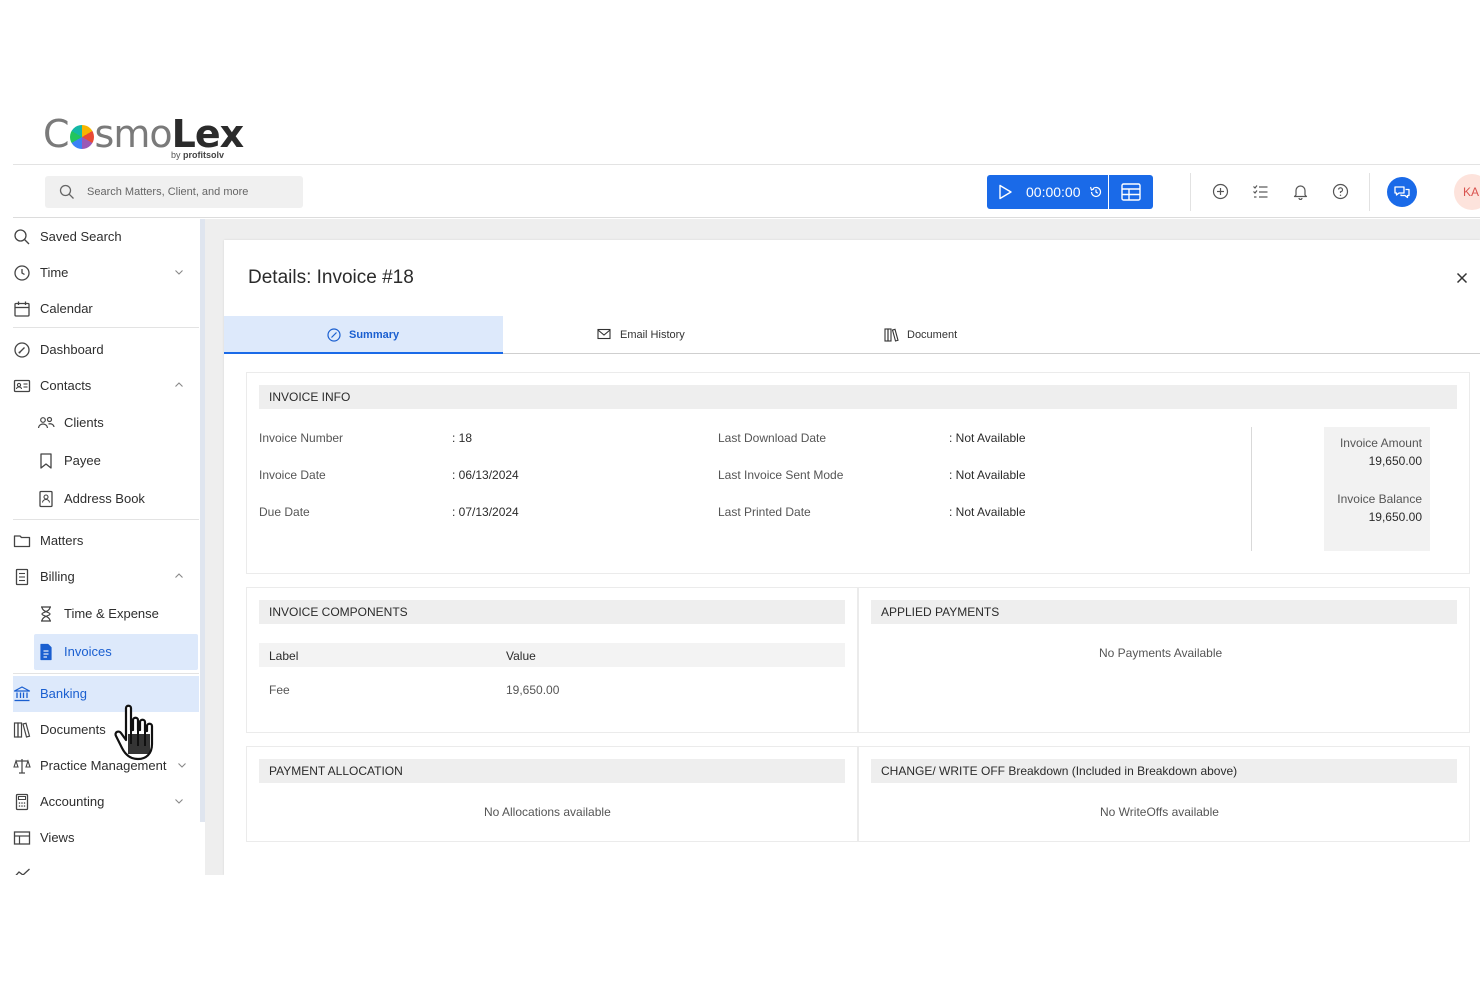  What do you see at coordinates (1159, 812) in the screenshot?
I see `empty-writeoffs-message: No WriteOffs available` at bounding box center [1159, 812].